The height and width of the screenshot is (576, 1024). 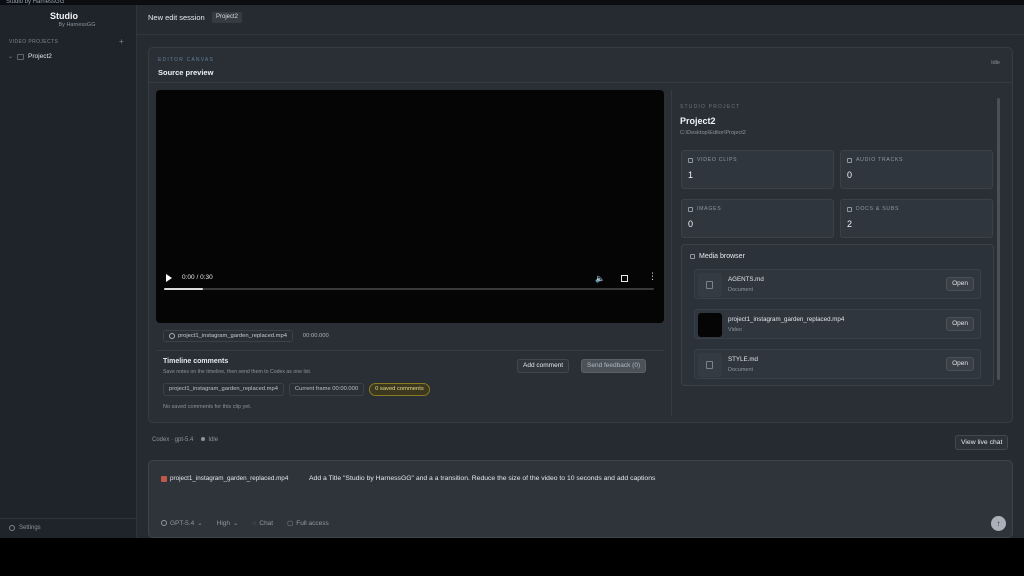 What do you see at coordinates (600, 278) in the screenshot?
I see `volume-icon: 🔈` at bounding box center [600, 278].